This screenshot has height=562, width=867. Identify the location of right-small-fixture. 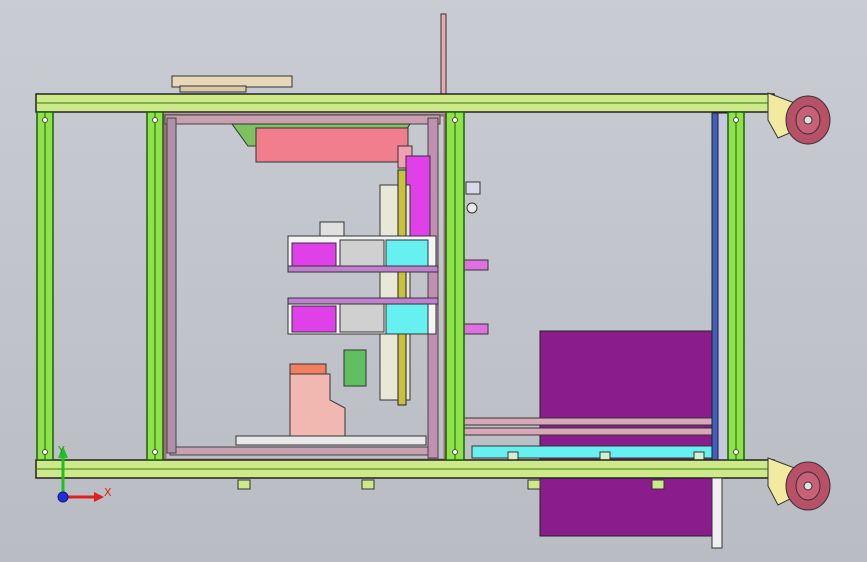
(472, 208).